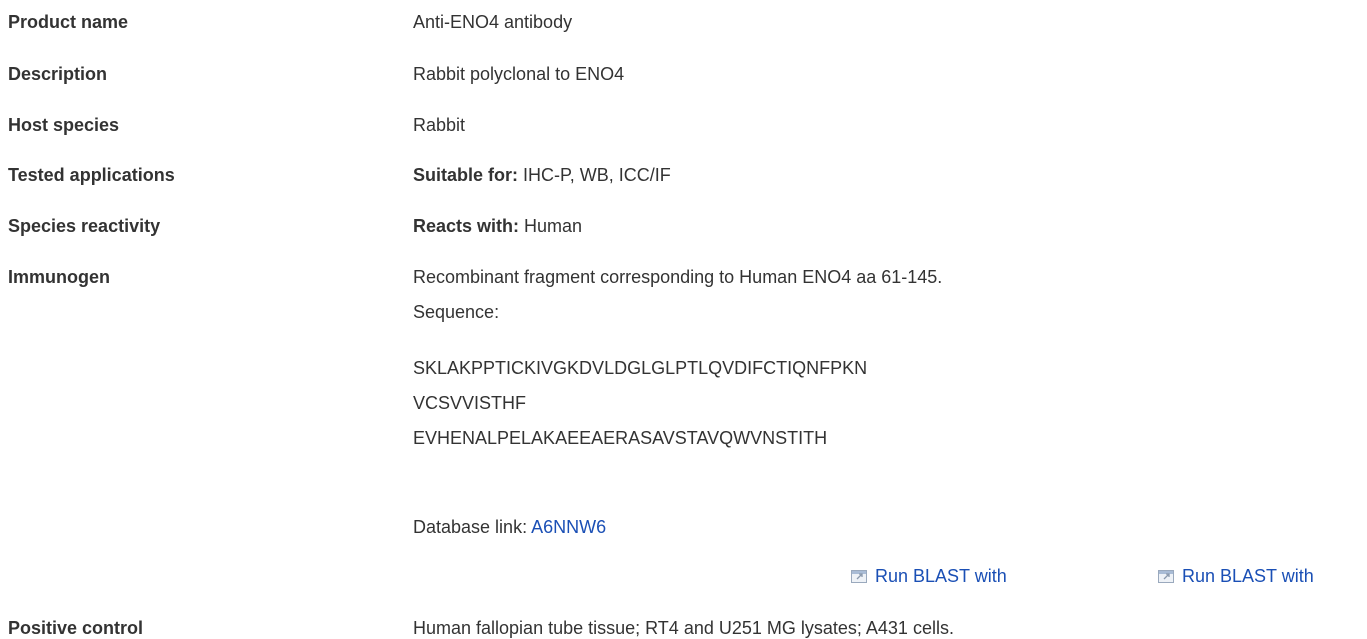  What do you see at coordinates (519, 74) in the screenshot?
I see `description-value: Rabbit polyclonal to ENO4` at bounding box center [519, 74].